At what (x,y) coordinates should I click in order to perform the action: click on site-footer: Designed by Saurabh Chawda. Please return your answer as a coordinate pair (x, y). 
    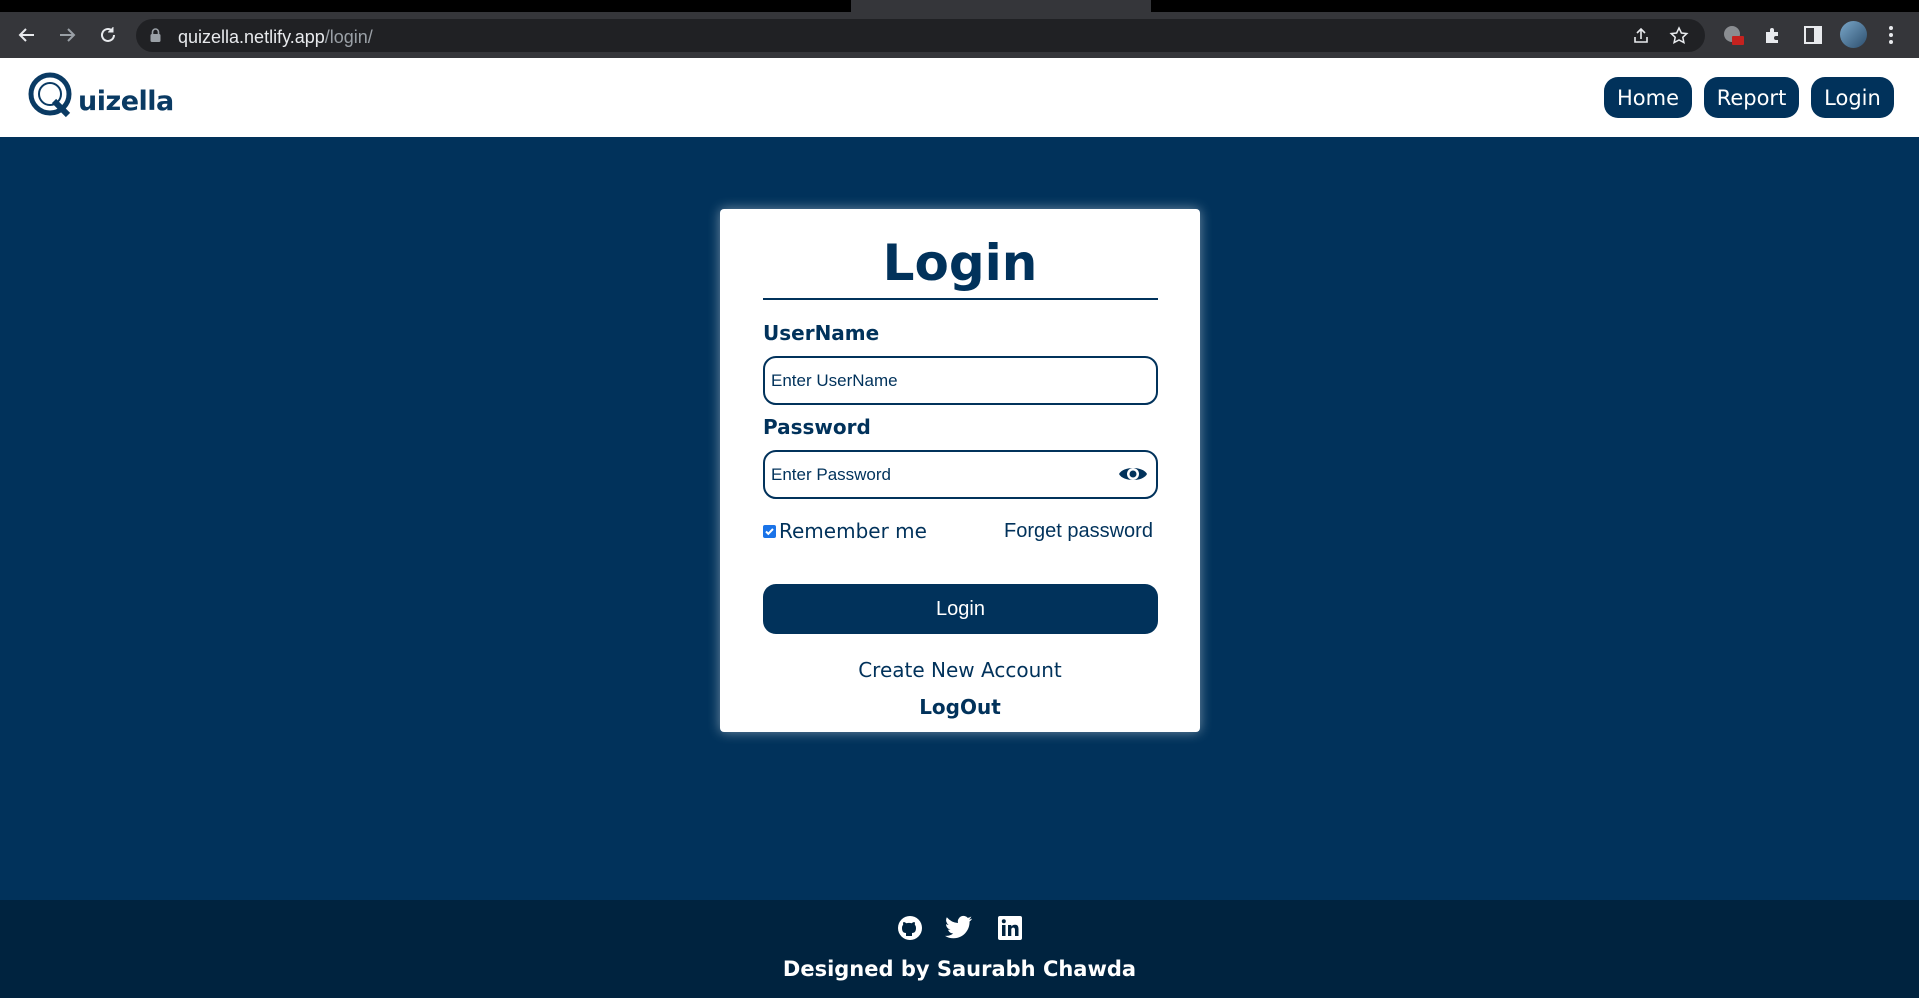
    Looking at the image, I should click on (959, 949).